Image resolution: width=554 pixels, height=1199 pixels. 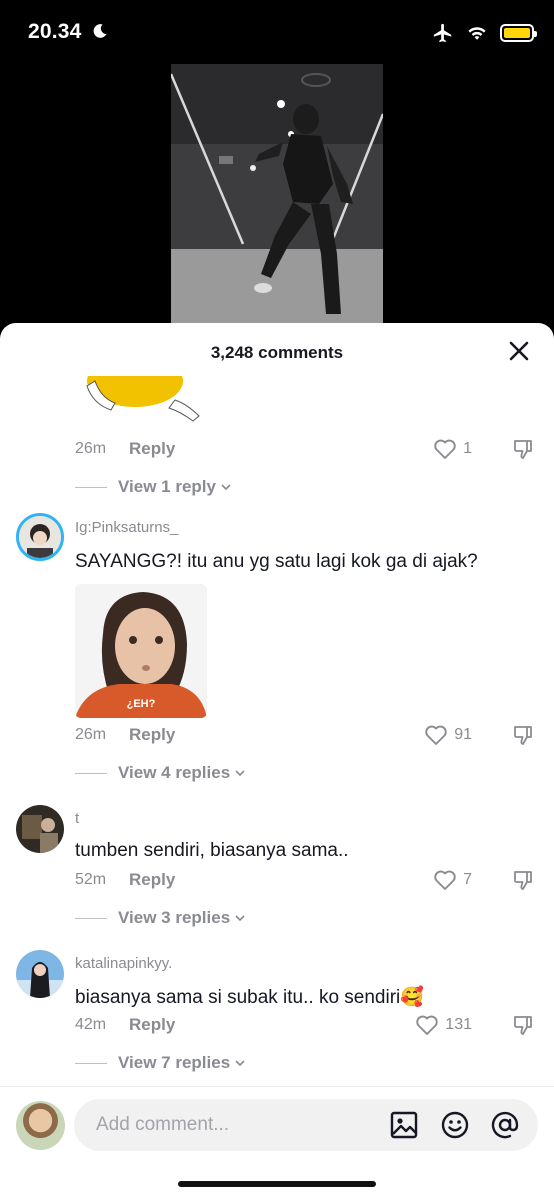 What do you see at coordinates (404, 1125) in the screenshot?
I see `image-icon` at bounding box center [404, 1125].